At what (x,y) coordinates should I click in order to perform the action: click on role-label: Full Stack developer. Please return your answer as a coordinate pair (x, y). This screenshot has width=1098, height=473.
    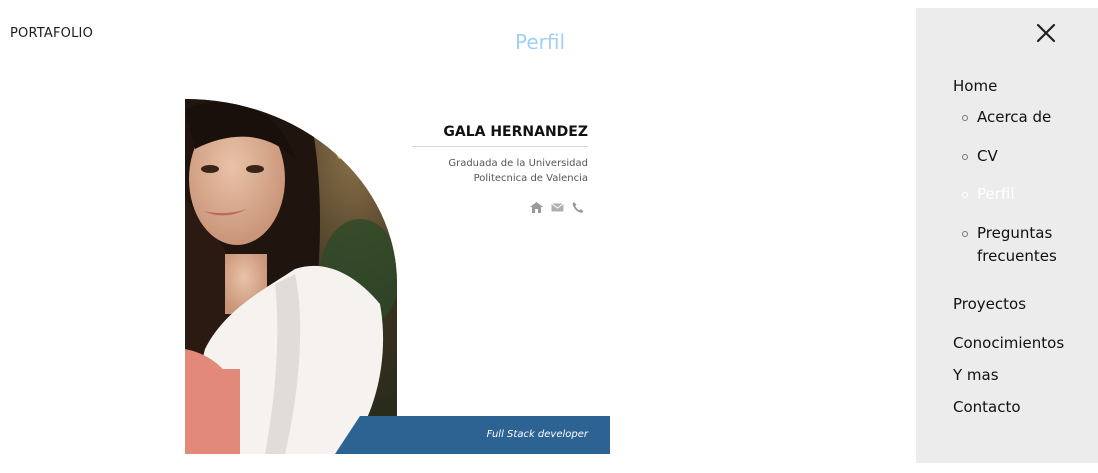
    Looking at the image, I should click on (537, 434).